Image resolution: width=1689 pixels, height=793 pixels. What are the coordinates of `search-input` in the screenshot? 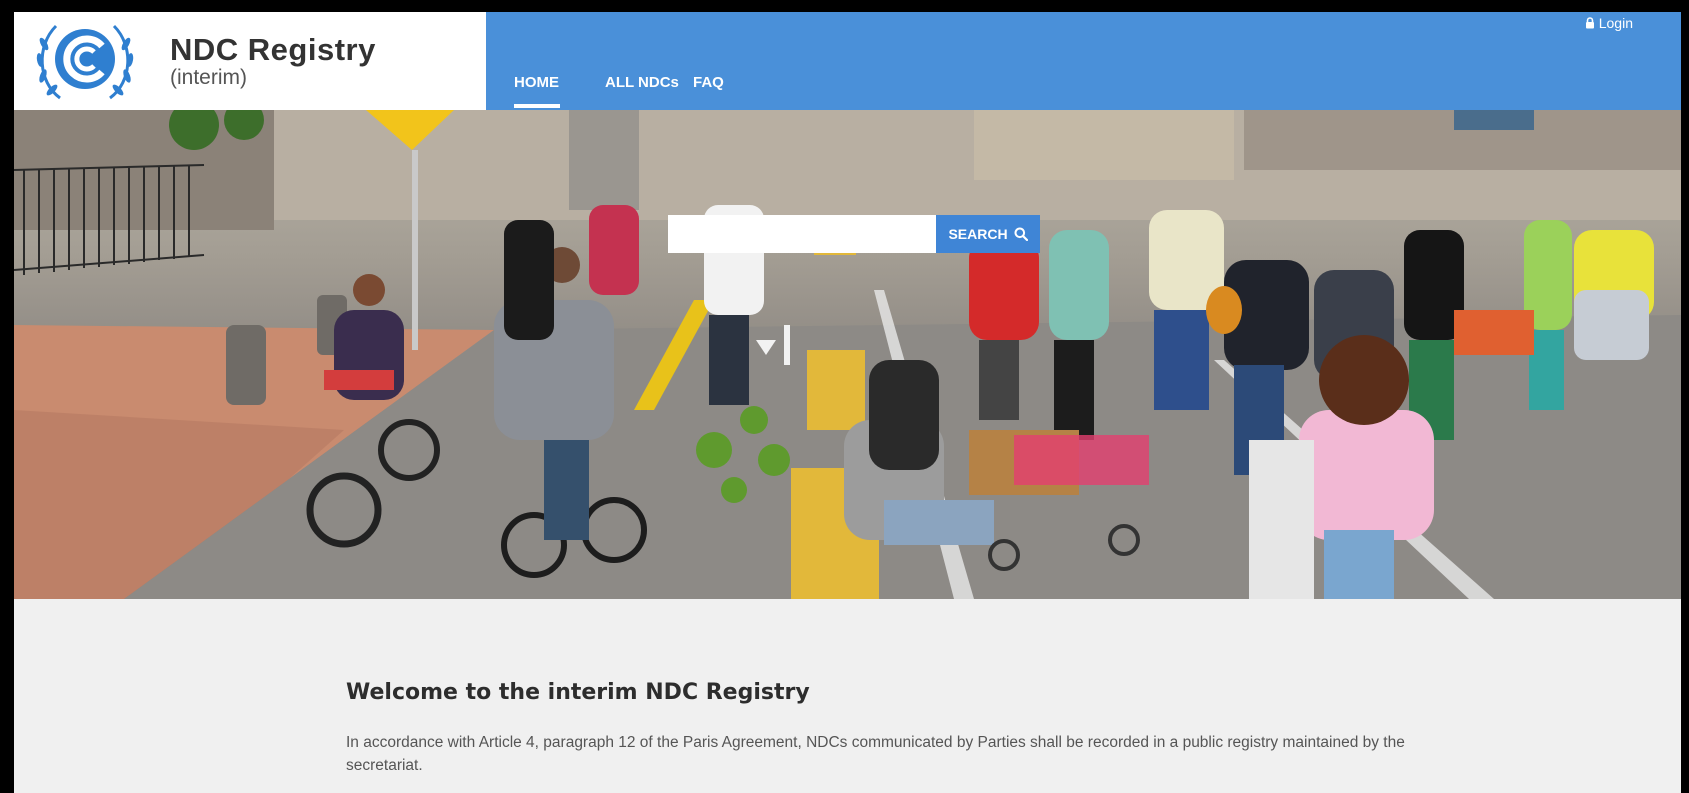 It's located at (802, 234).